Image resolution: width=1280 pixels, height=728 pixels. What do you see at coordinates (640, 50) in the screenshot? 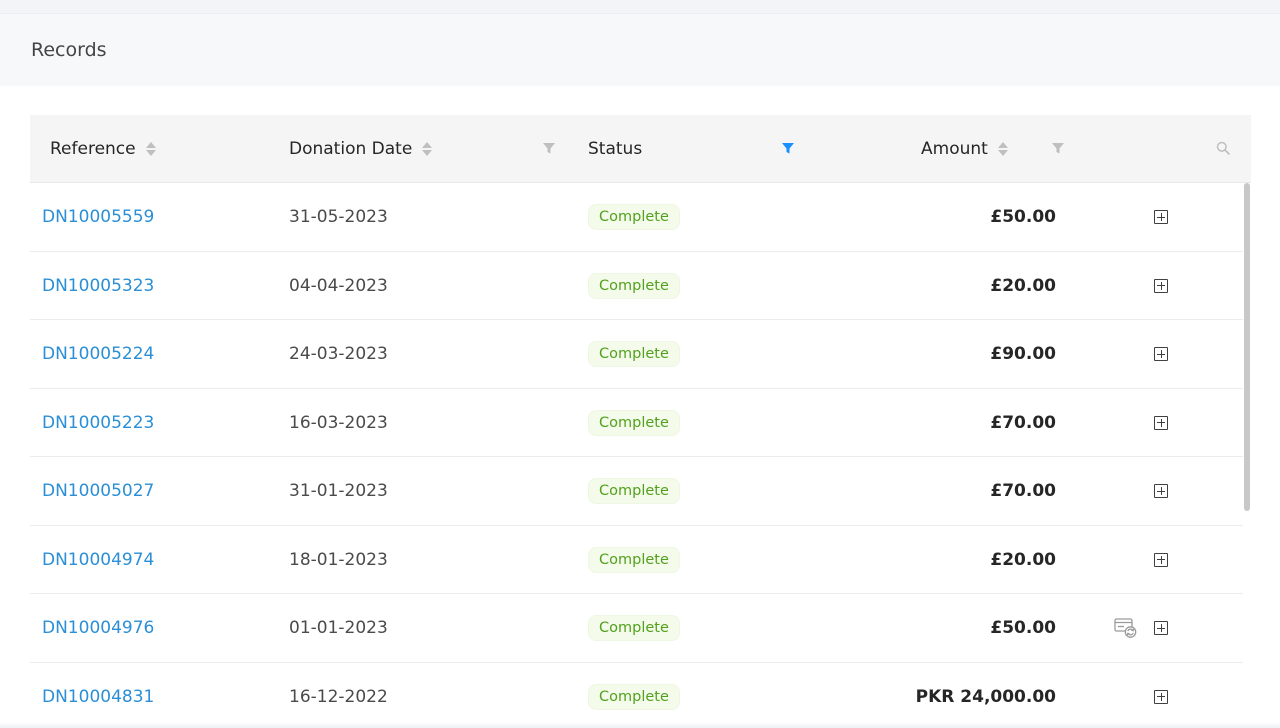
I see `page-header: Records` at bounding box center [640, 50].